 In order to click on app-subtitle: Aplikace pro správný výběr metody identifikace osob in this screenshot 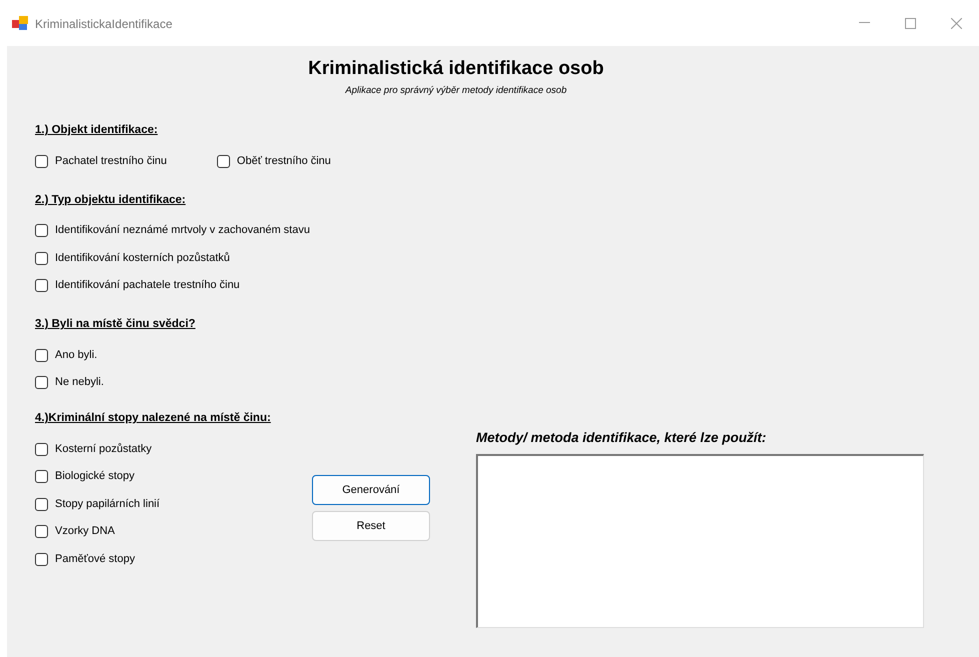, I will do `click(456, 91)`.